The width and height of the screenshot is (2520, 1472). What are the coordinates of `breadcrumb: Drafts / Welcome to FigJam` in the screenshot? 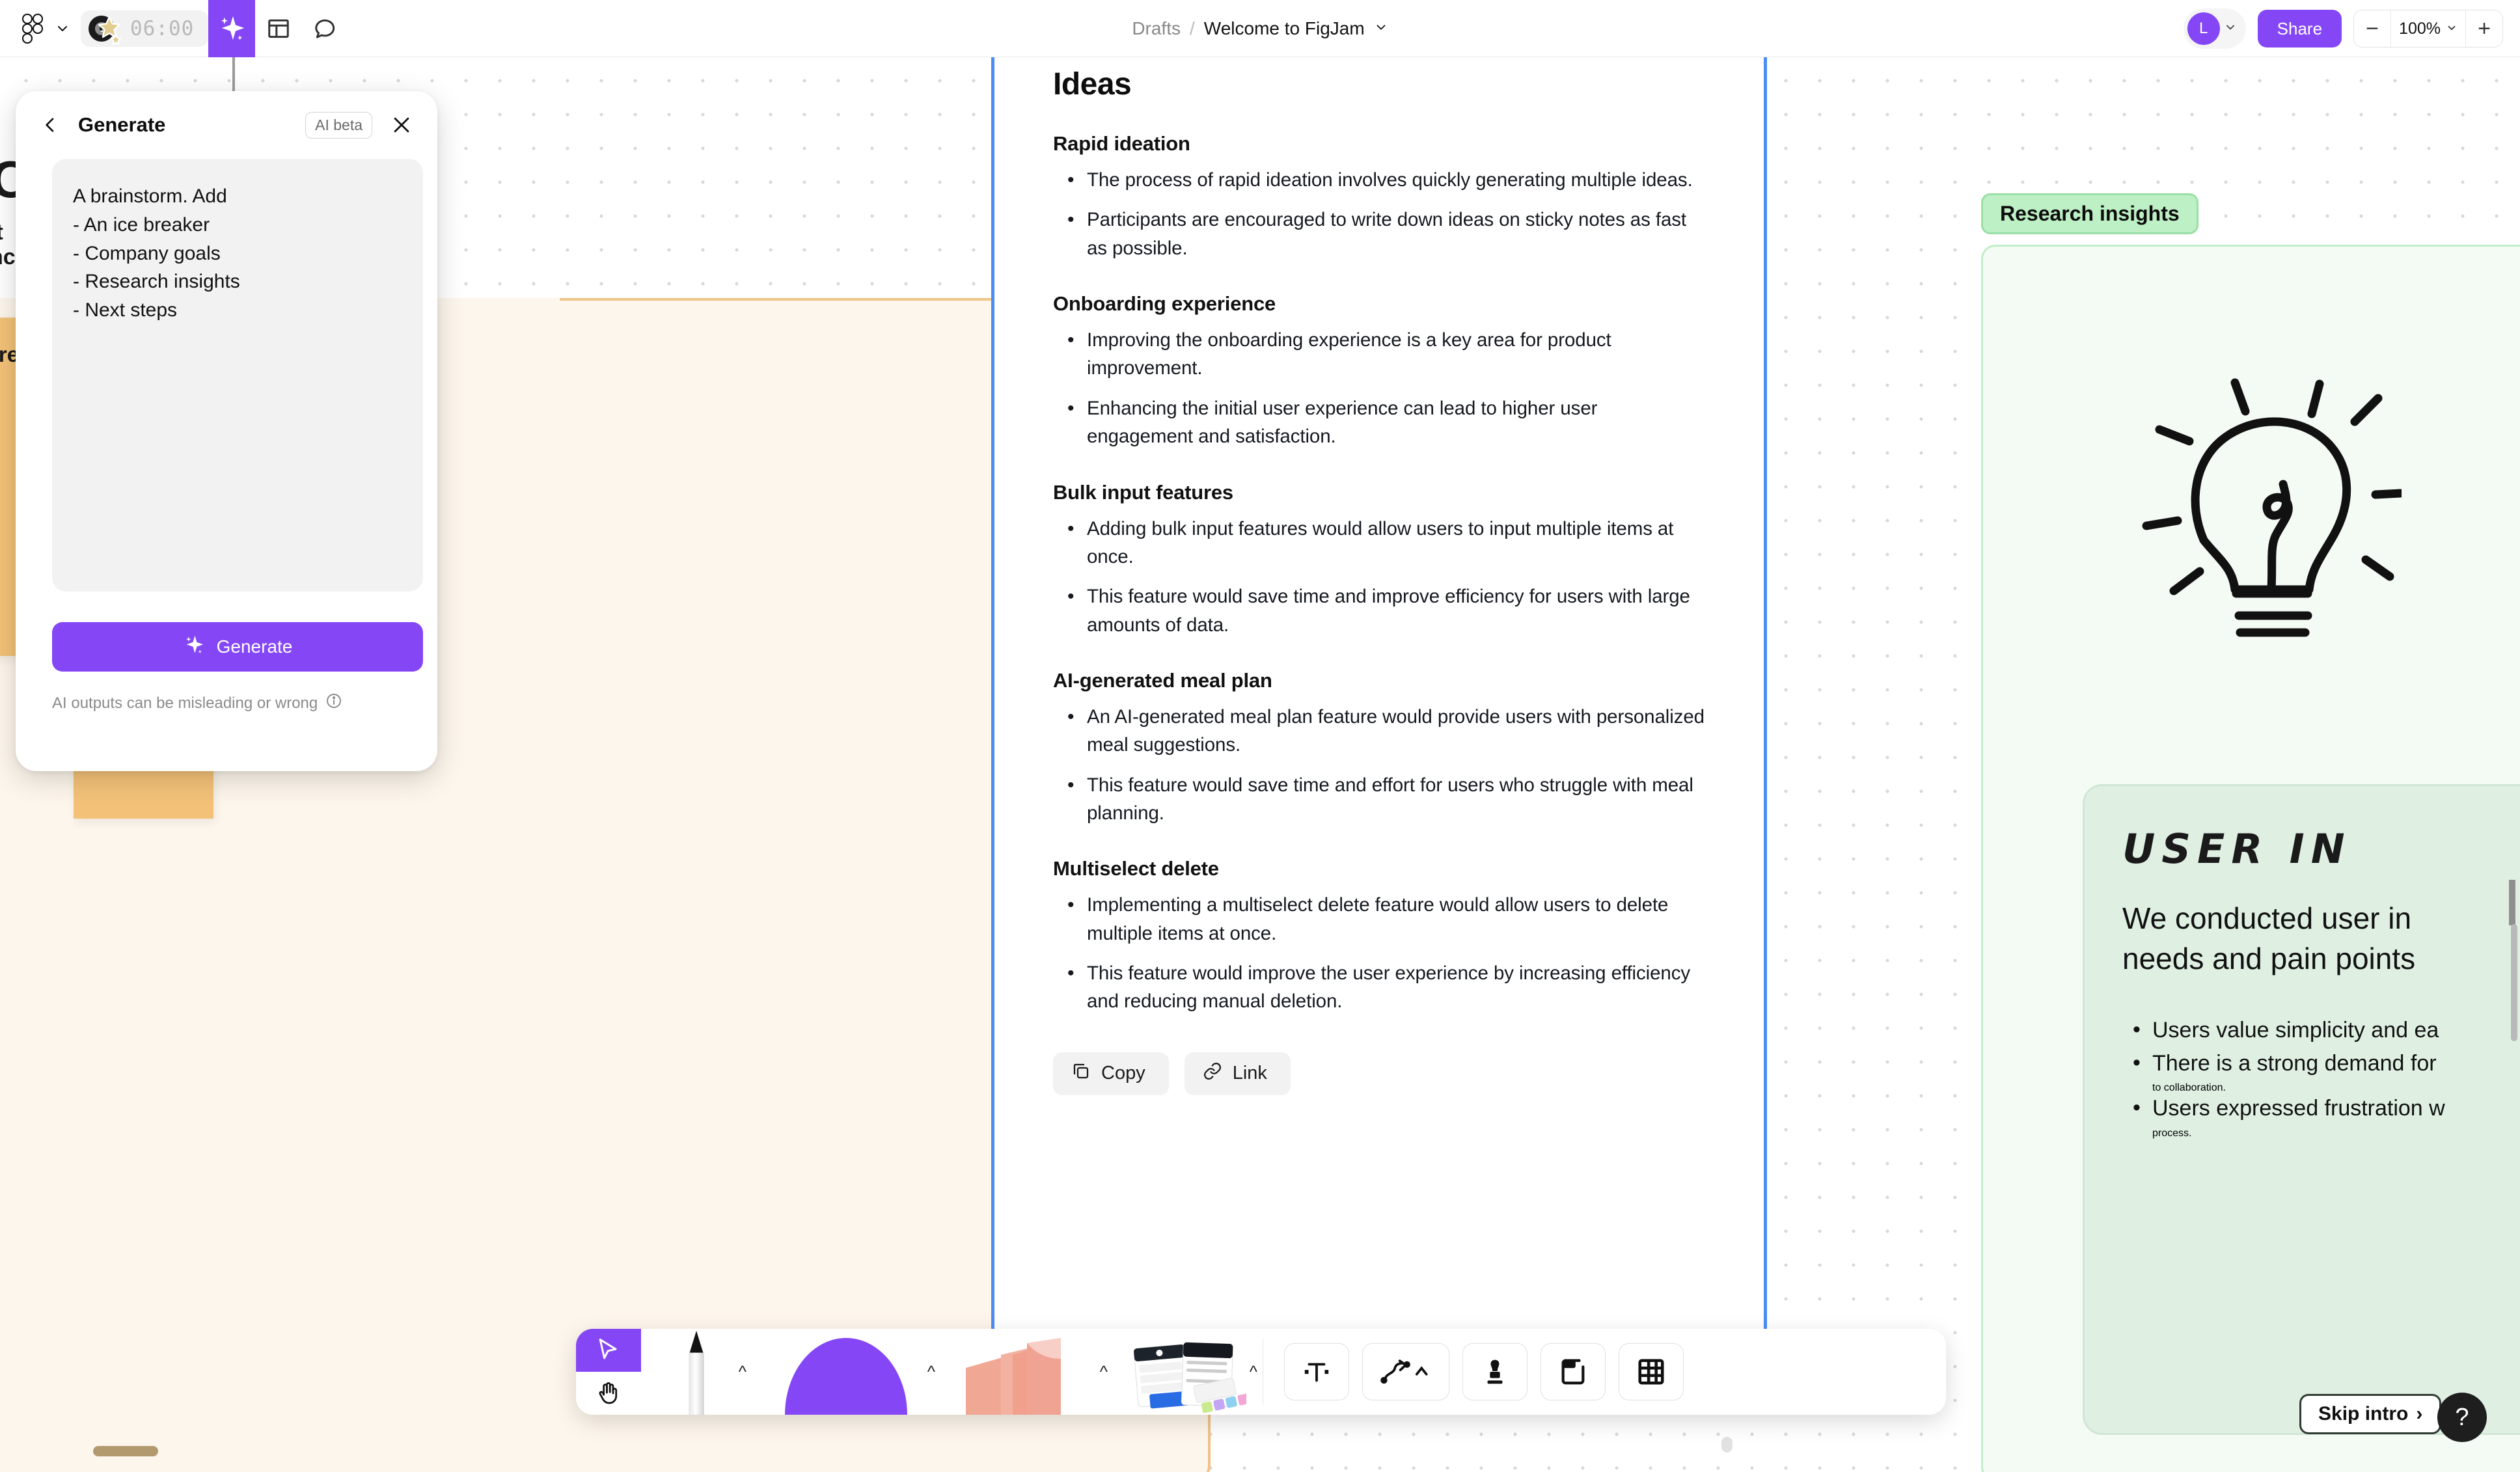 It's located at (1260, 28).